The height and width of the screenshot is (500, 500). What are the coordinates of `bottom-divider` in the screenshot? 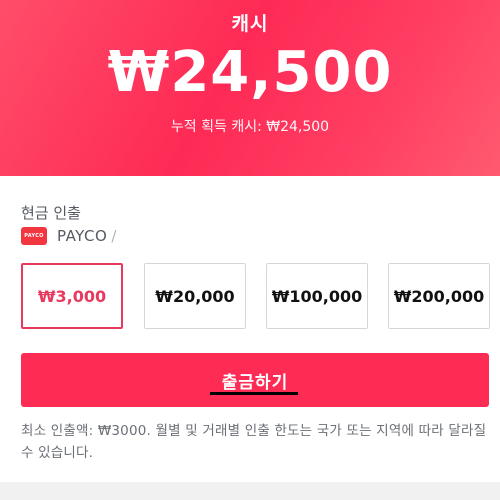 It's located at (250, 491).